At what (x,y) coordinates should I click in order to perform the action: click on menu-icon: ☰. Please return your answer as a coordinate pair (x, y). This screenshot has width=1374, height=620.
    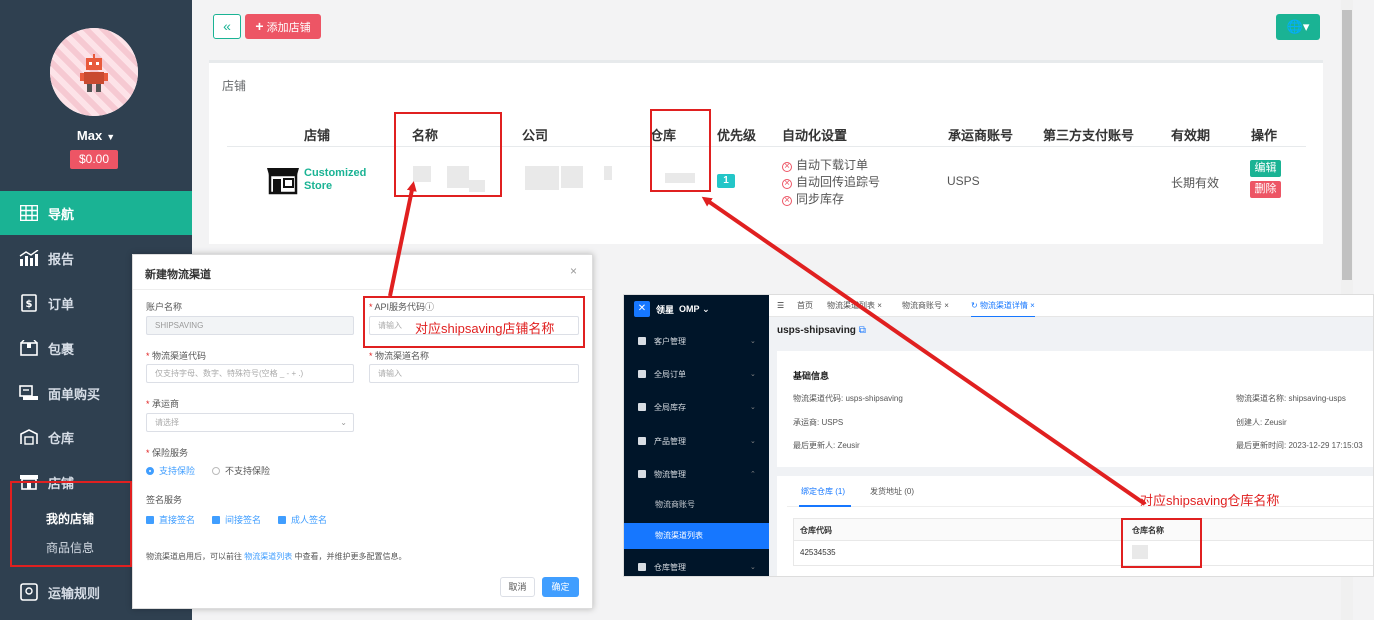
    Looking at the image, I should click on (780, 306).